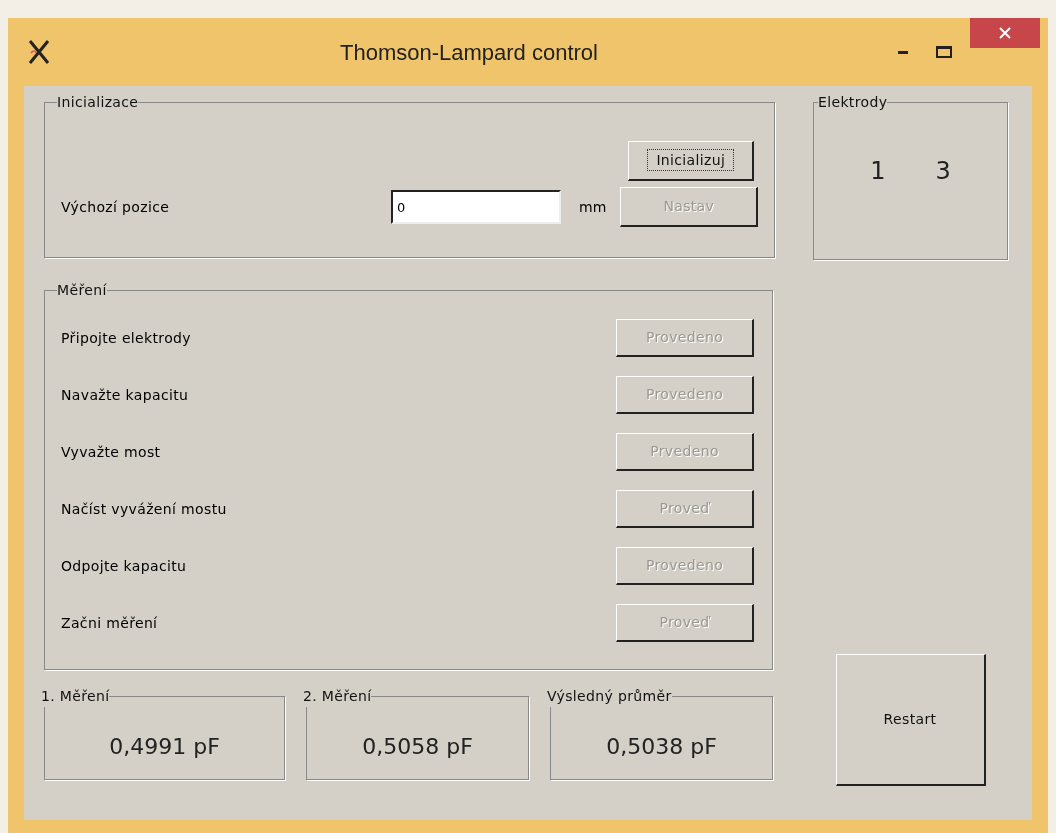 This screenshot has width=1056, height=833. I want to click on group-title: Inicializace, so click(98, 102).